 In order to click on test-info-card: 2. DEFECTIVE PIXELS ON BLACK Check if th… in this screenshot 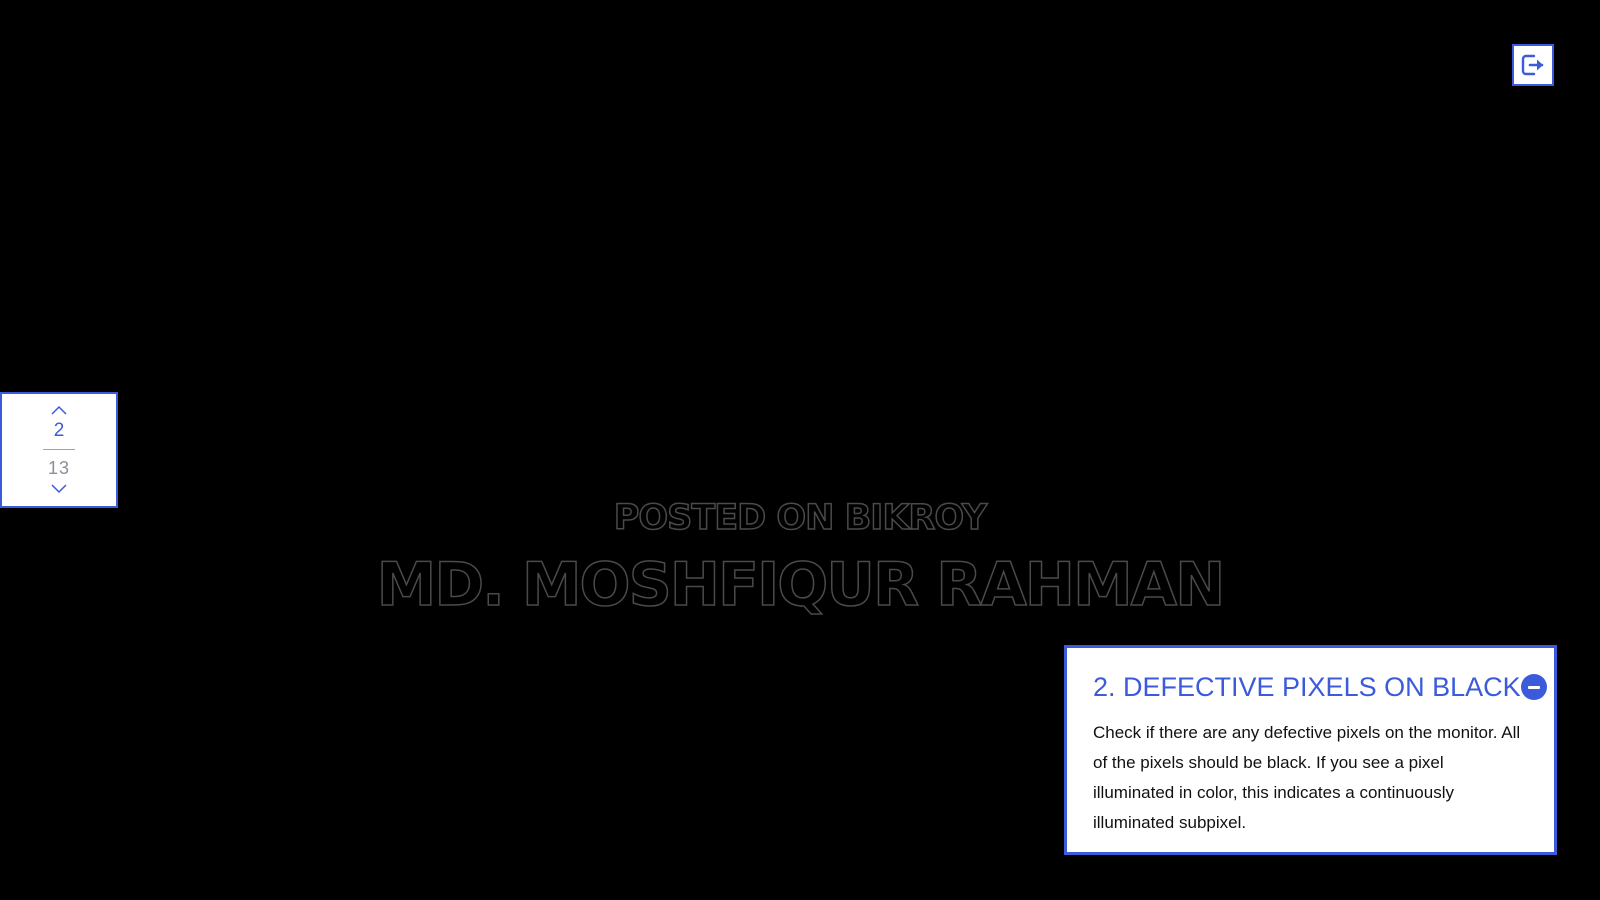, I will do `click(1310, 750)`.